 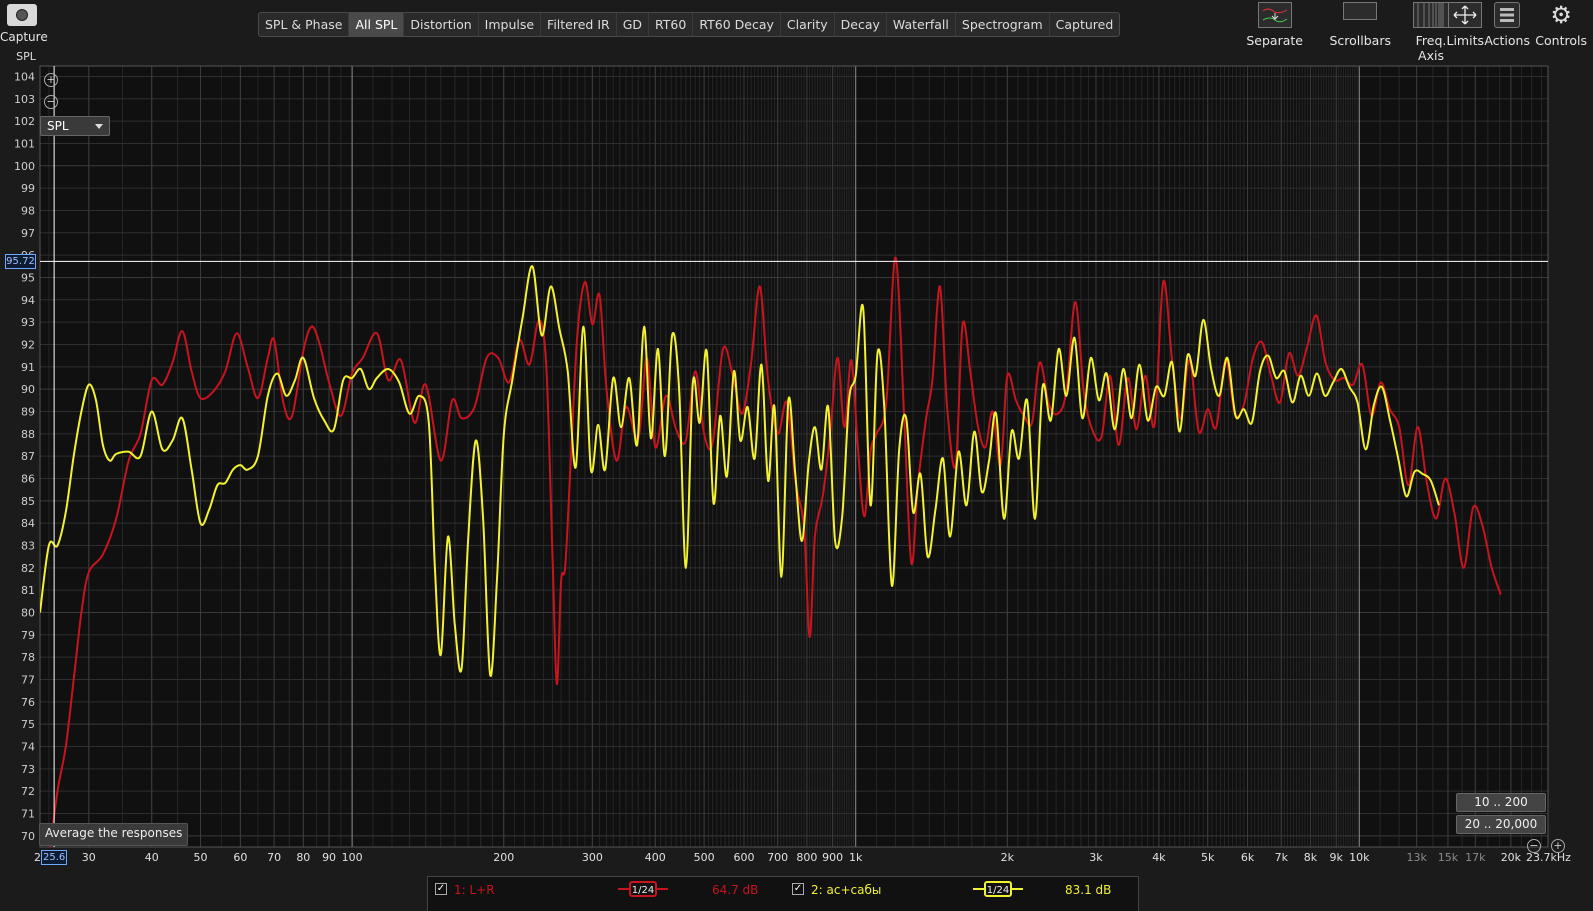 I want to click on x-tick-label: 2k, so click(x=1008, y=857).